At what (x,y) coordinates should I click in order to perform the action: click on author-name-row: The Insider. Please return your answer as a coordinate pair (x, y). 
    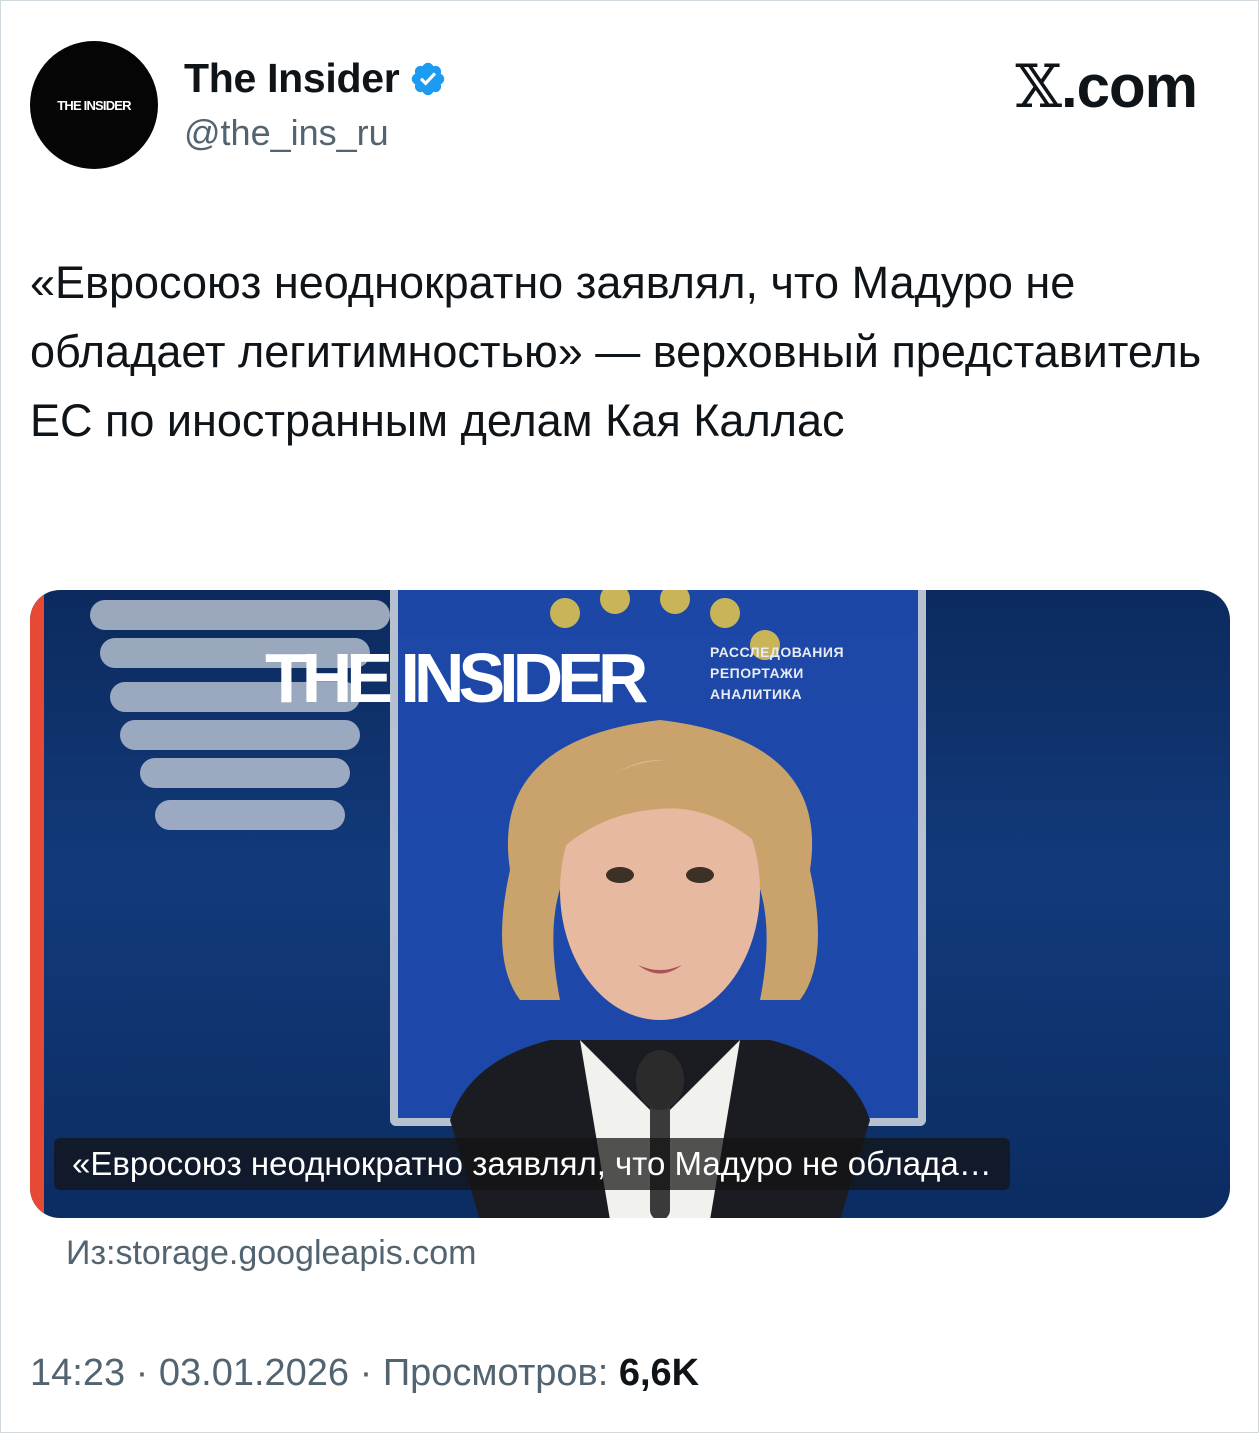
    Looking at the image, I should click on (315, 78).